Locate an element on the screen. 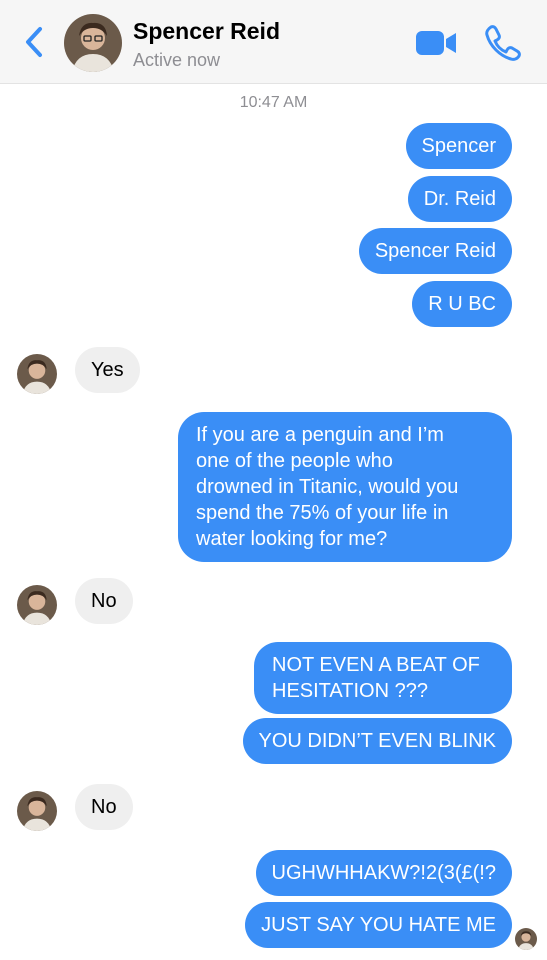 The image size is (547, 960). phone-icon is located at coordinates (503, 43).